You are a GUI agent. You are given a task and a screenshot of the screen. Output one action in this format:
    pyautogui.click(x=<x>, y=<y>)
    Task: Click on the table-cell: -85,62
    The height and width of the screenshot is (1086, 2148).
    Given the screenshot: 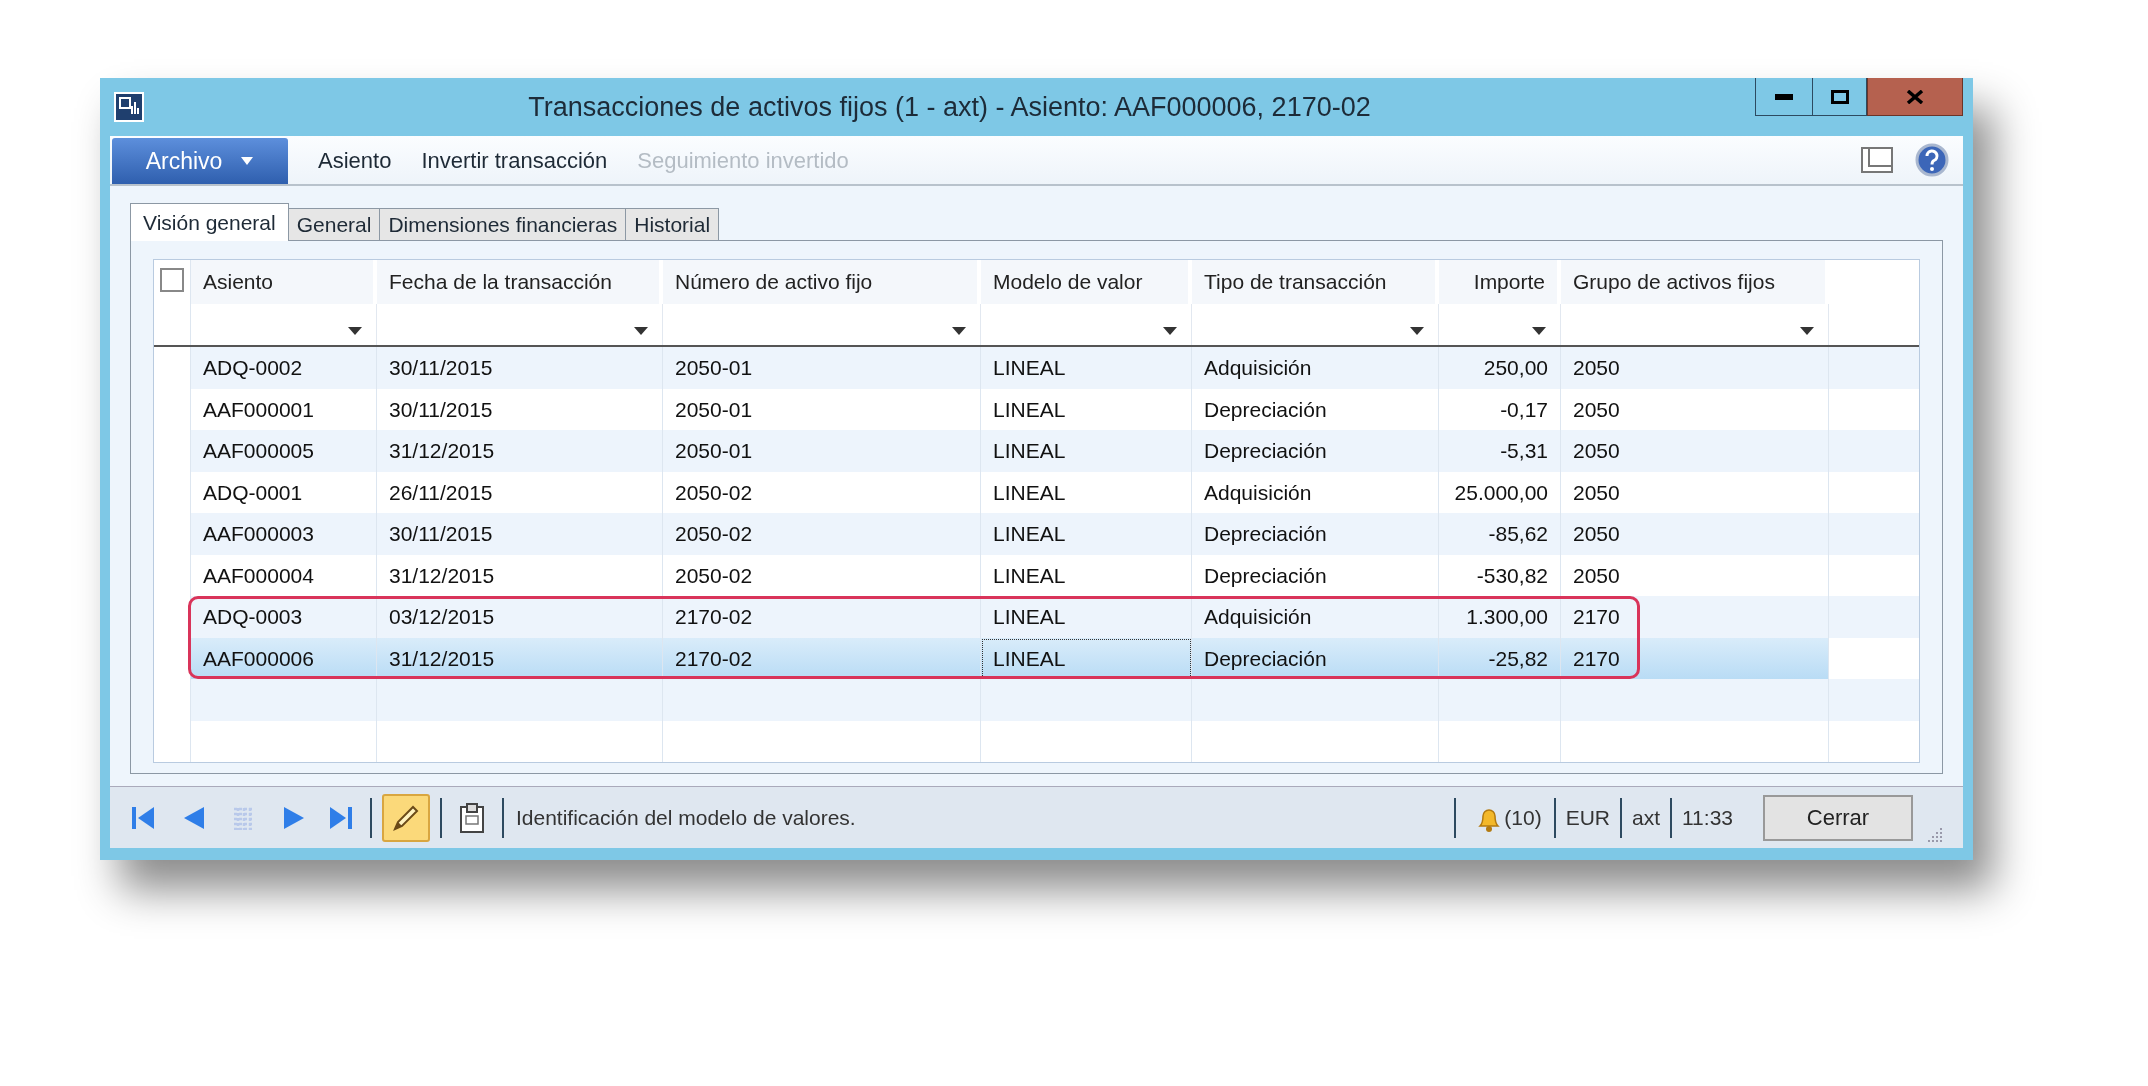 What is the action you would take?
    pyautogui.click(x=1500, y=534)
    